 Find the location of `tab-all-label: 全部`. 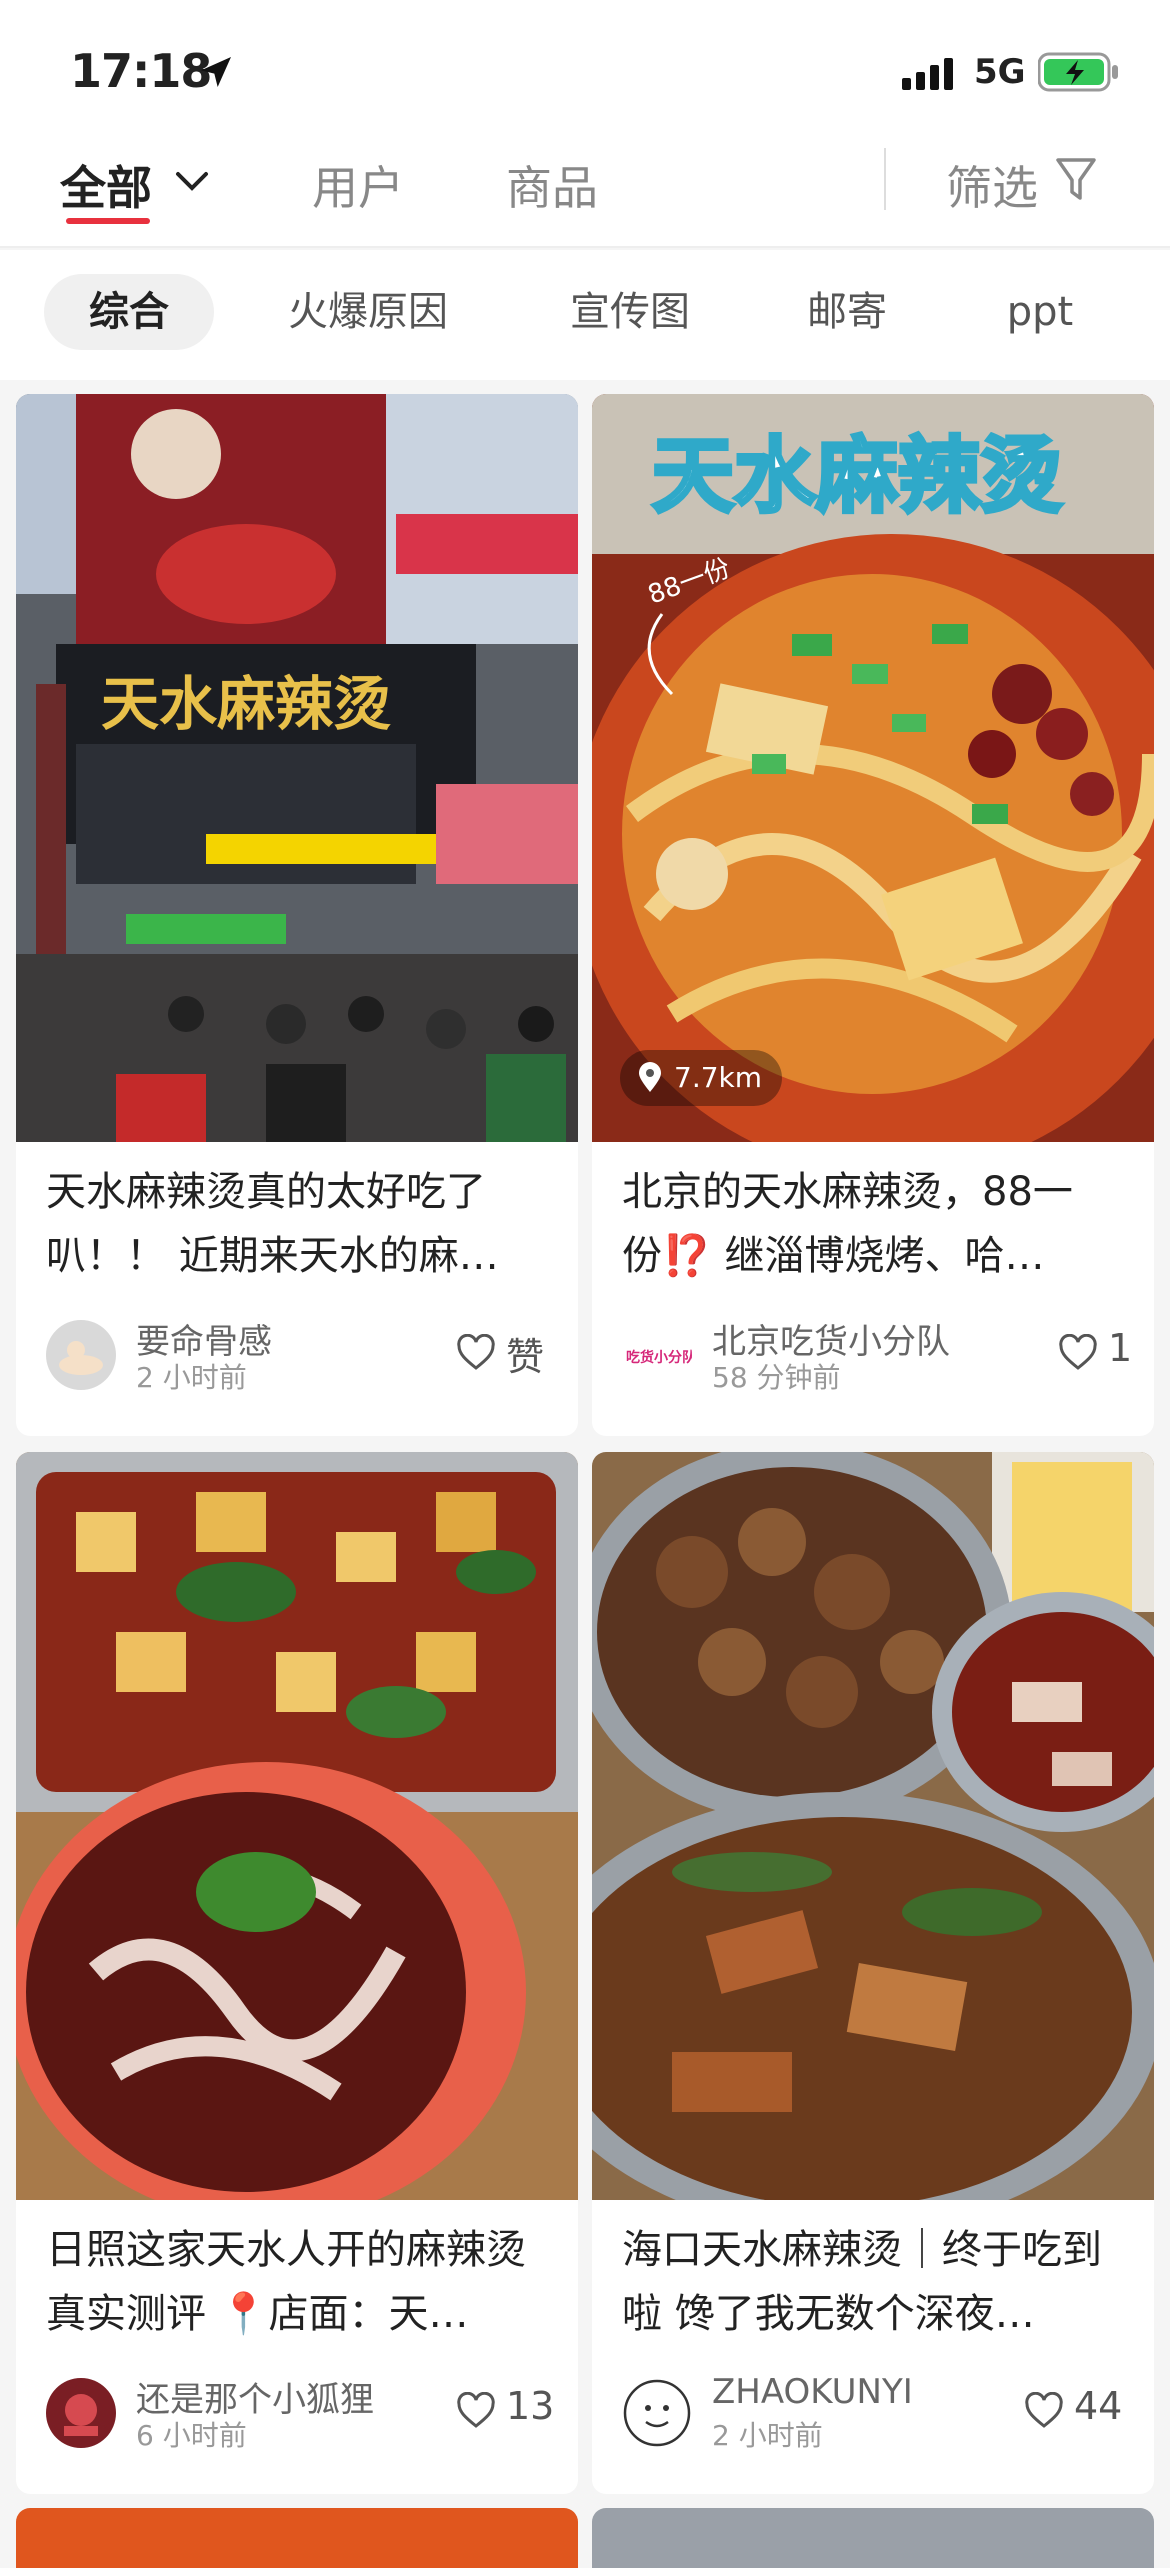

tab-all-label: 全部 is located at coordinates (106, 188).